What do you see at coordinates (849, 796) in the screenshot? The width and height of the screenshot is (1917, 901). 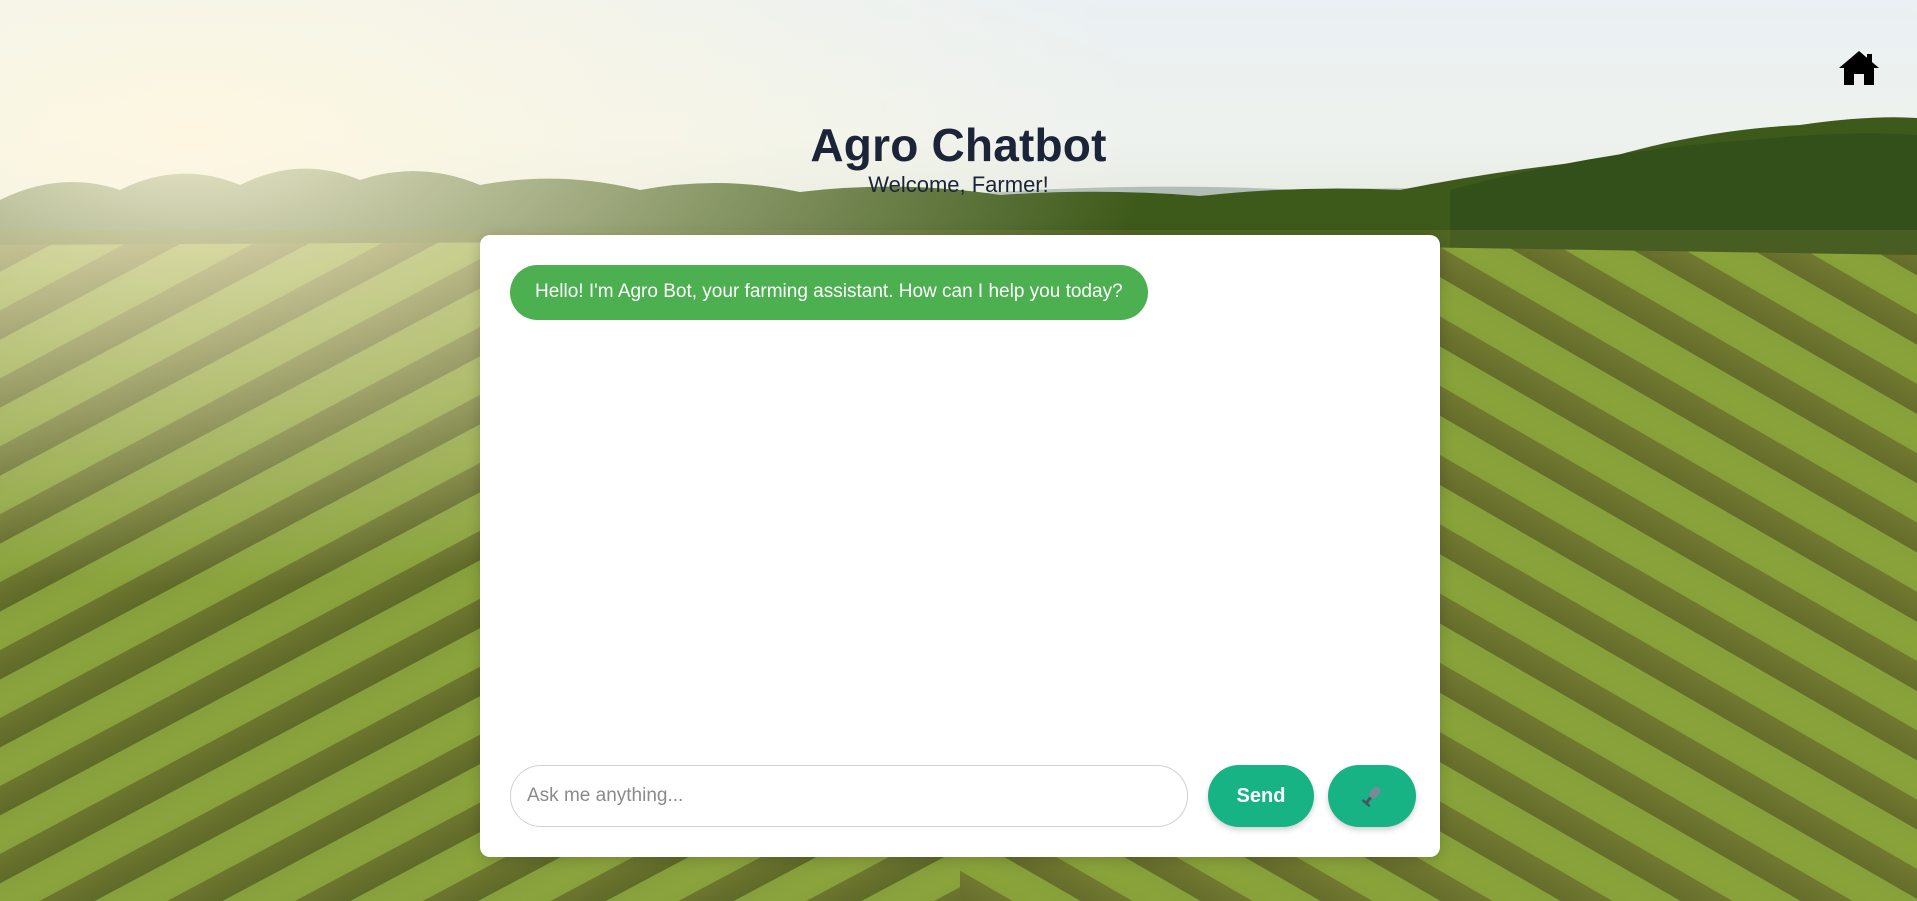 I see `message-input` at bounding box center [849, 796].